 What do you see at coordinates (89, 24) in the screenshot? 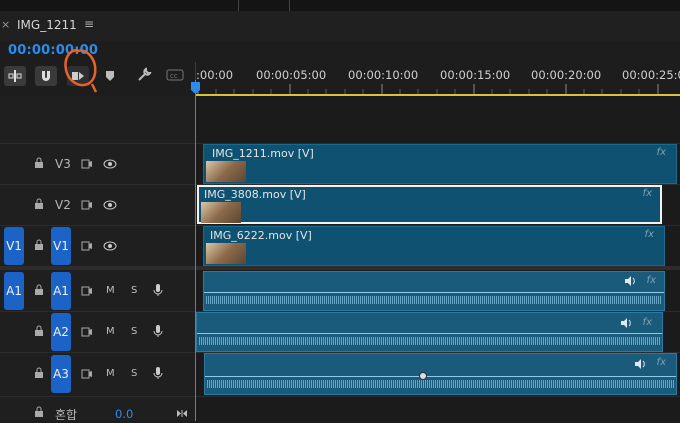
I see `panel-menu-icon: ≡` at bounding box center [89, 24].